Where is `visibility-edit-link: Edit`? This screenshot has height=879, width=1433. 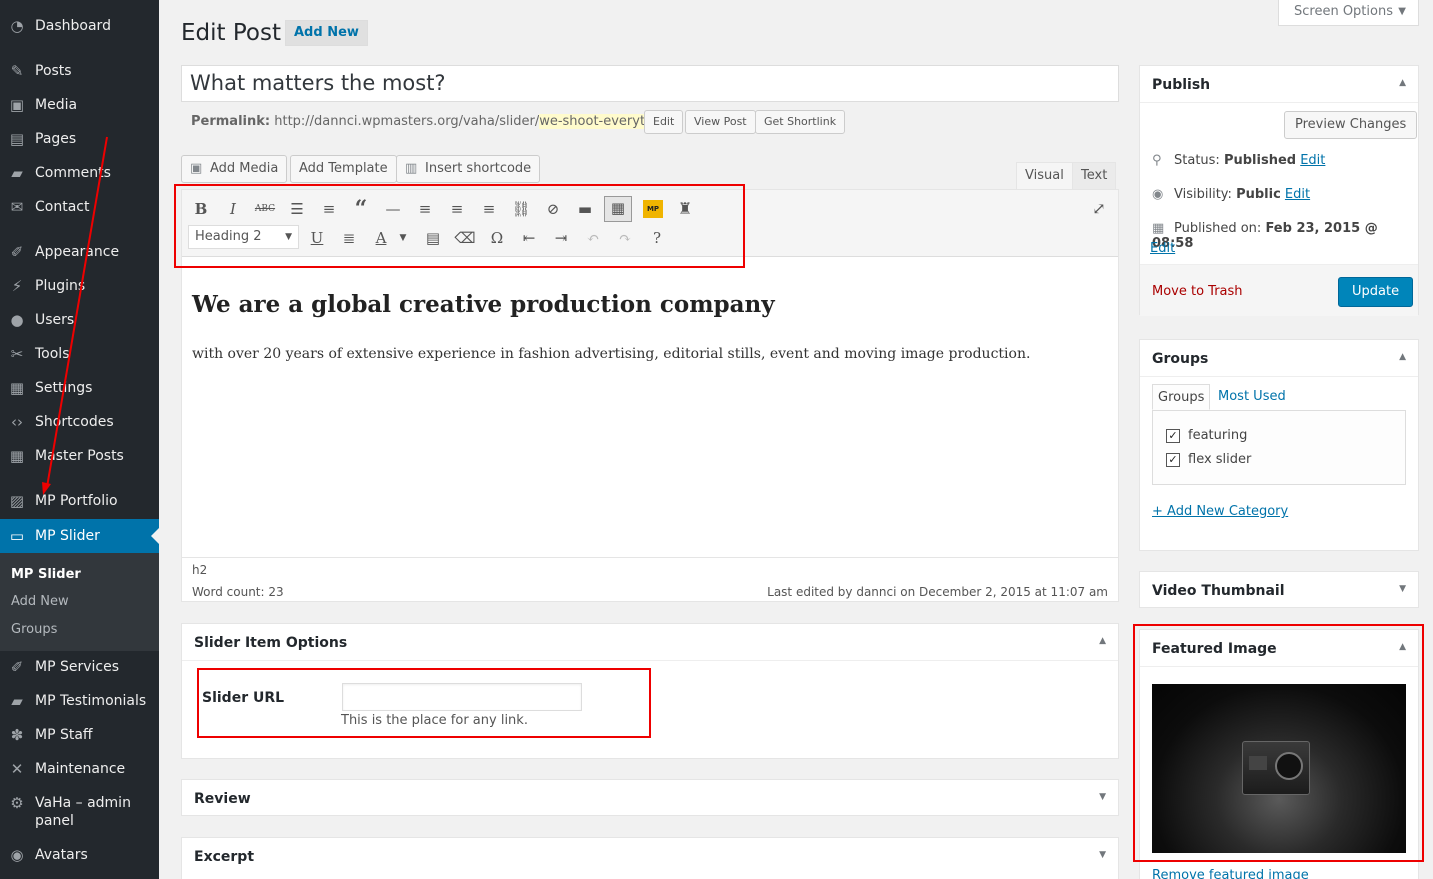 visibility-edit-link: Edit is located at coordinates (1297, 194).